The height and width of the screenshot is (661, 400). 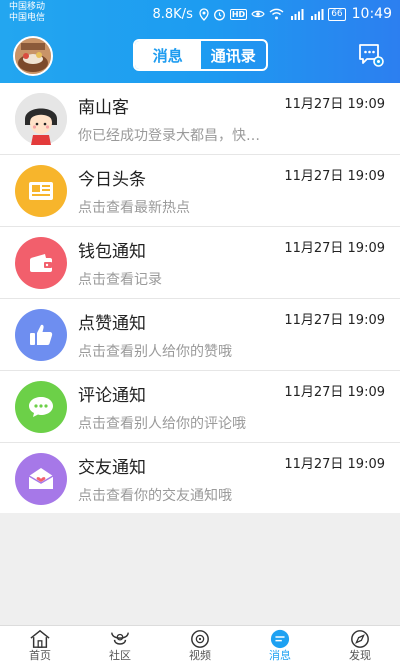 I want to click on message-title: 南山客, so click(x=103, y=108).